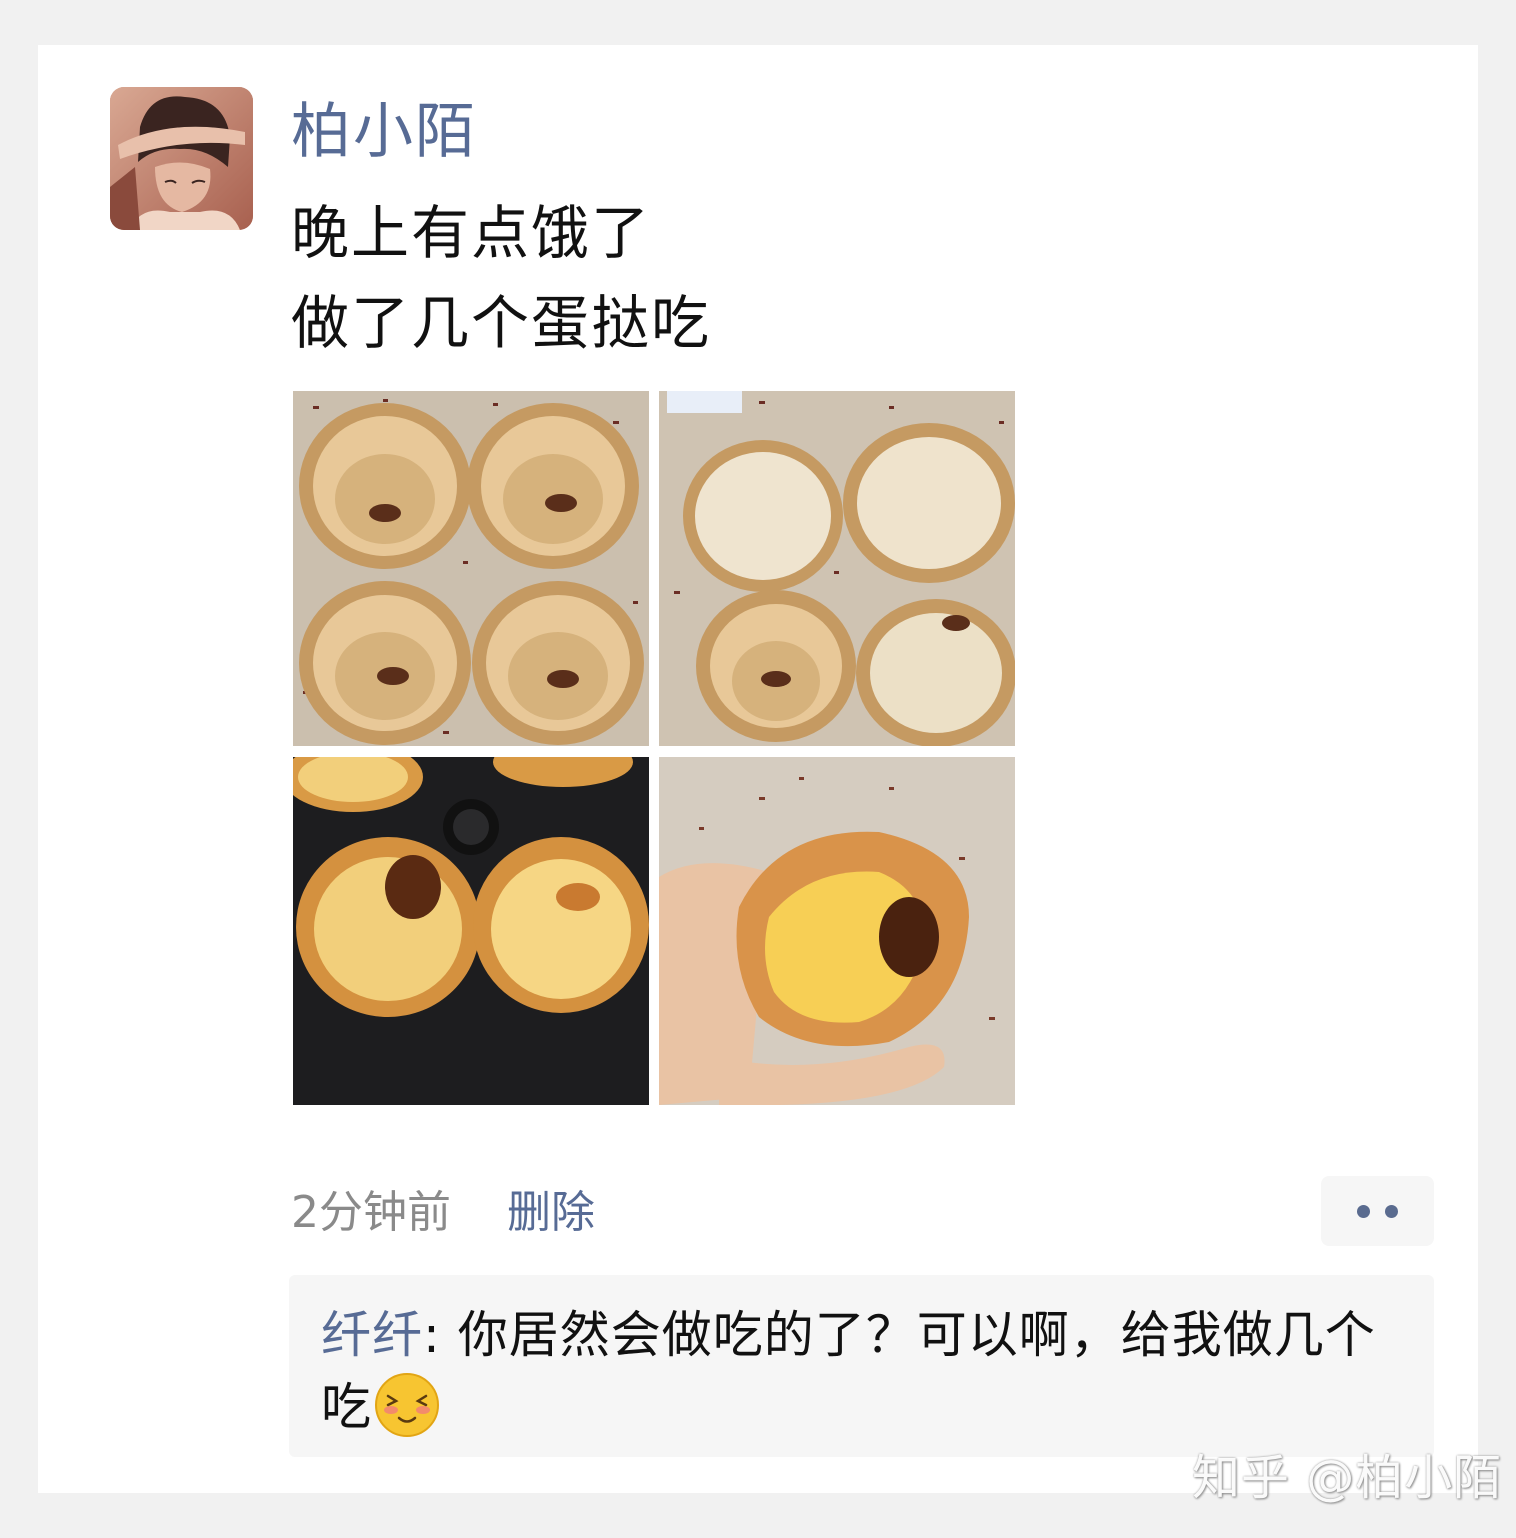  What do you see at coordinates (501, 323) in the screenshot?
I see `post-text-line: 做了几个蛋挞吃` at bounding box center [501, 323].